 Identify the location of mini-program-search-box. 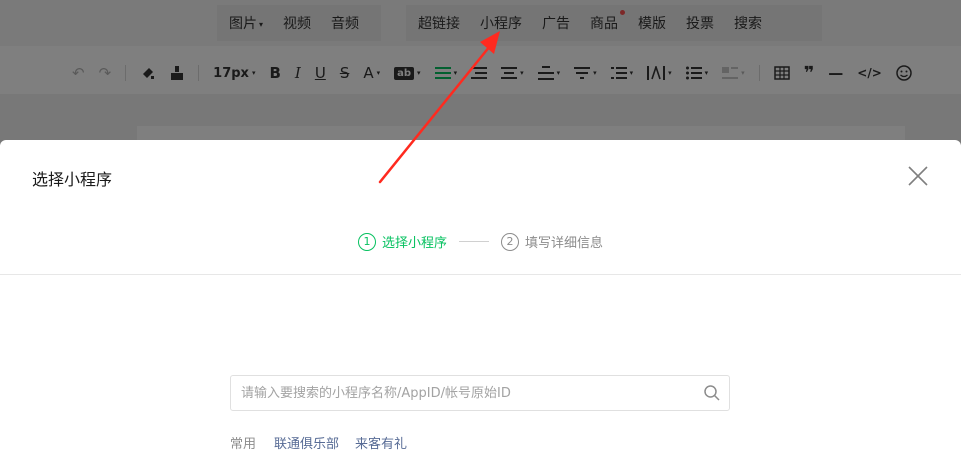
(480, 393).